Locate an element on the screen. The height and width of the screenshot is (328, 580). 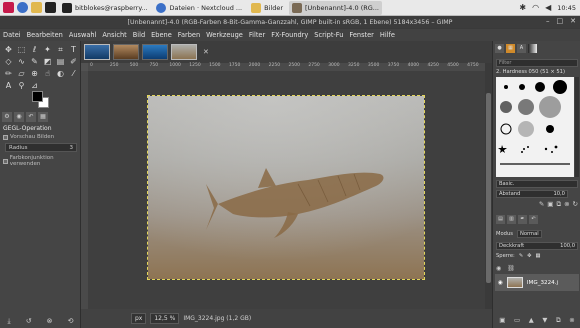
raise-layer-icon: ▲ is located at coordinates (531, 320).